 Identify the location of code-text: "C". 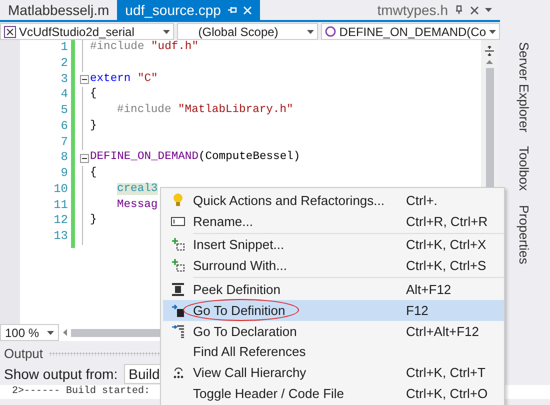
(147, 78).